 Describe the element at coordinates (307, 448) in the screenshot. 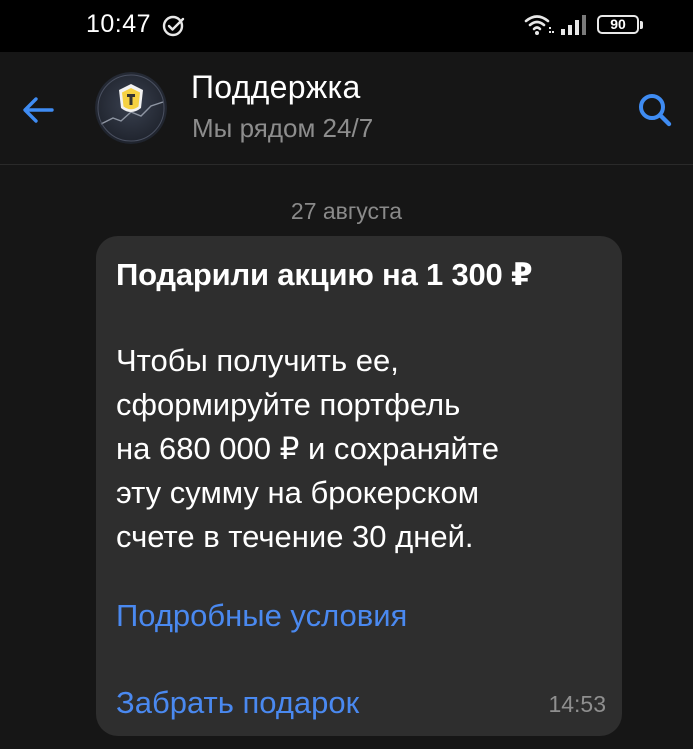

I see `message-body-line: на 680 000 ₽ и сохраняйте` at that location.